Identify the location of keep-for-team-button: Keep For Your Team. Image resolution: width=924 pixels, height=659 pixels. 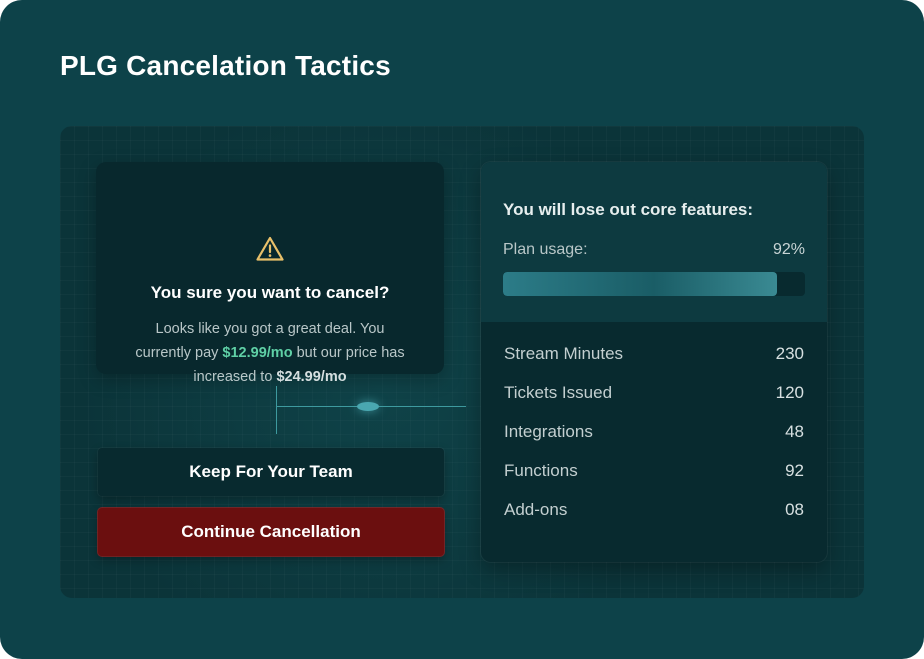
(271, 472).